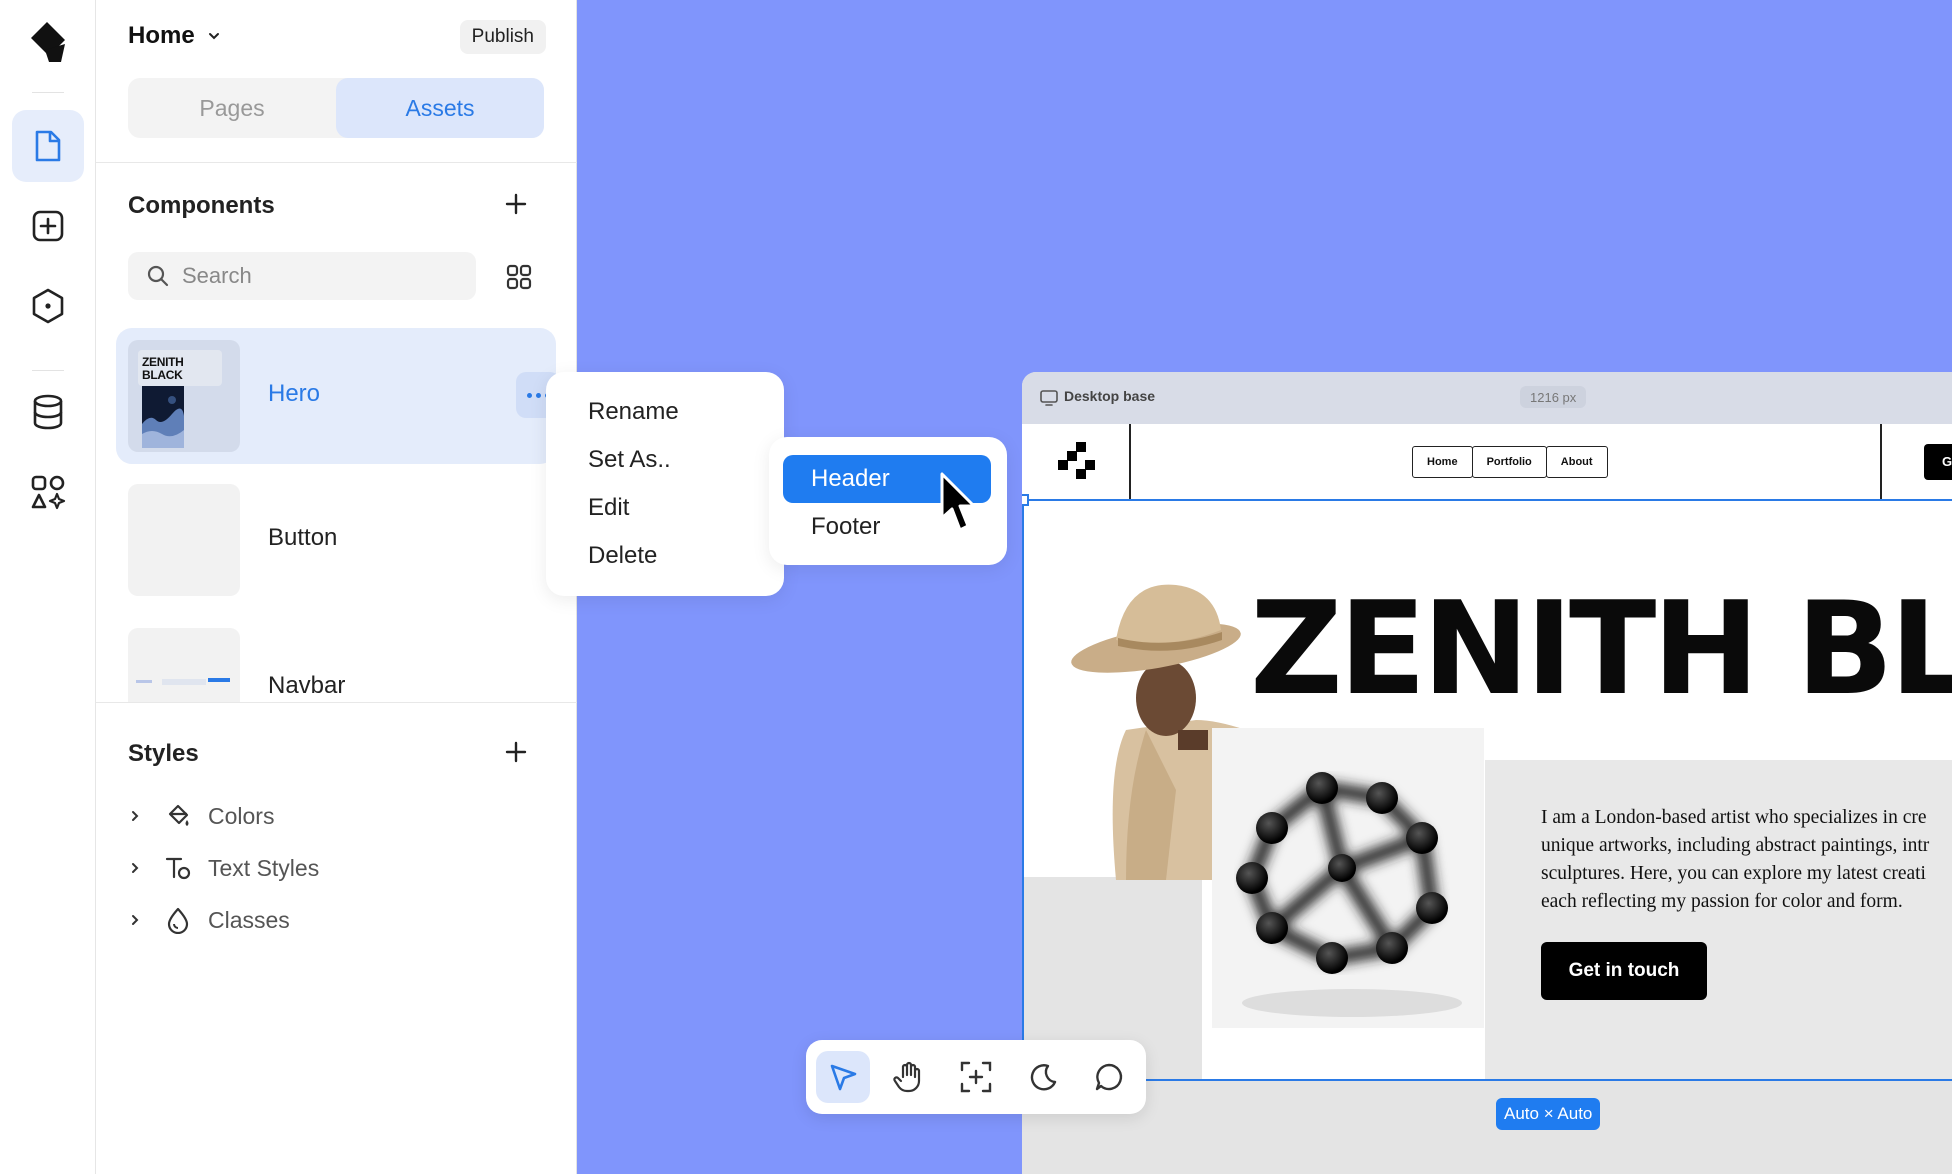 This screenshot has width=1952, height=1174. I want to click on text-style-icon, so click(178, 868).